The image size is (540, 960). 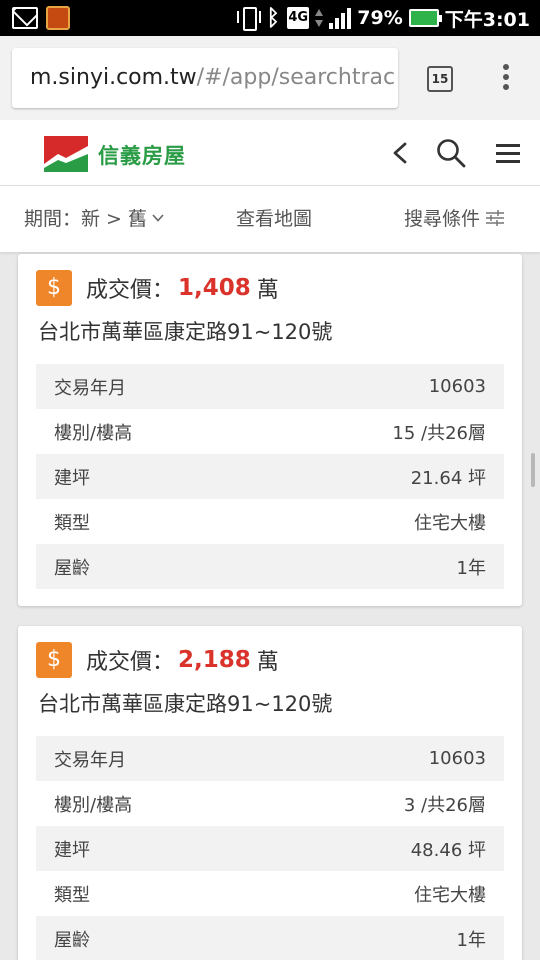 What do you see at coordinates (451, 153) in the screenshot?
I see `search-icon` at bounding box center [451, 153].